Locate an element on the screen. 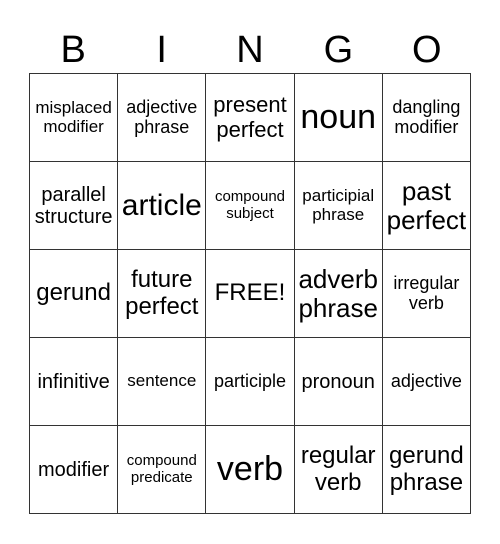  bingo-cell: pronoun is located at coordinates (338, 382).